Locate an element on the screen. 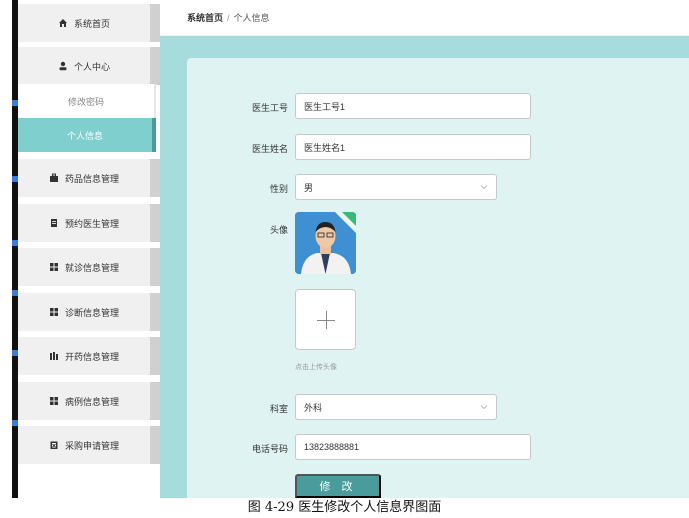  user-icon is located at coordinates (63, 66).